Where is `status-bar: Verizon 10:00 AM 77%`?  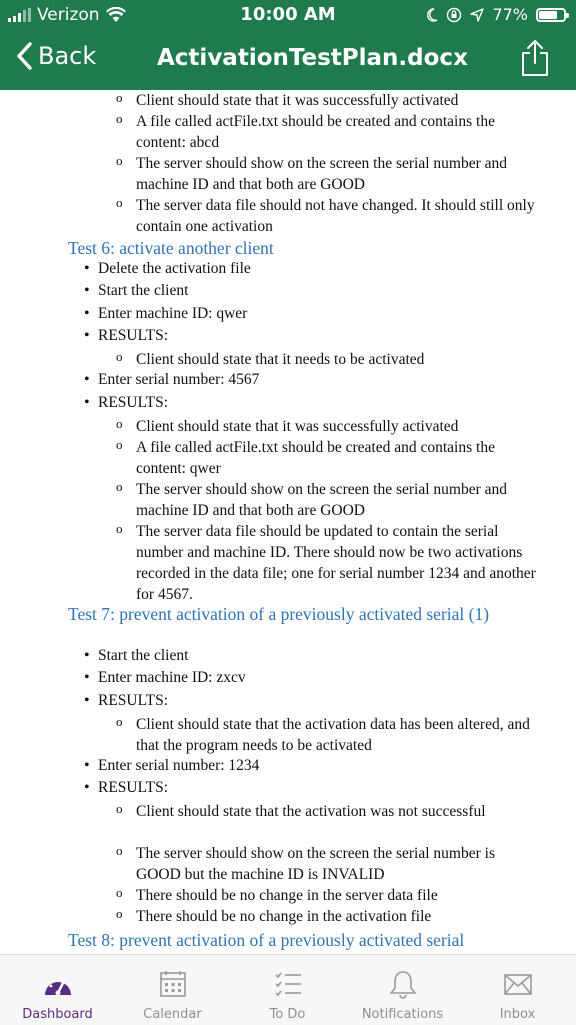
status-bar: Verizon 10:00 AM 77% is located at coordinates (288, 15).